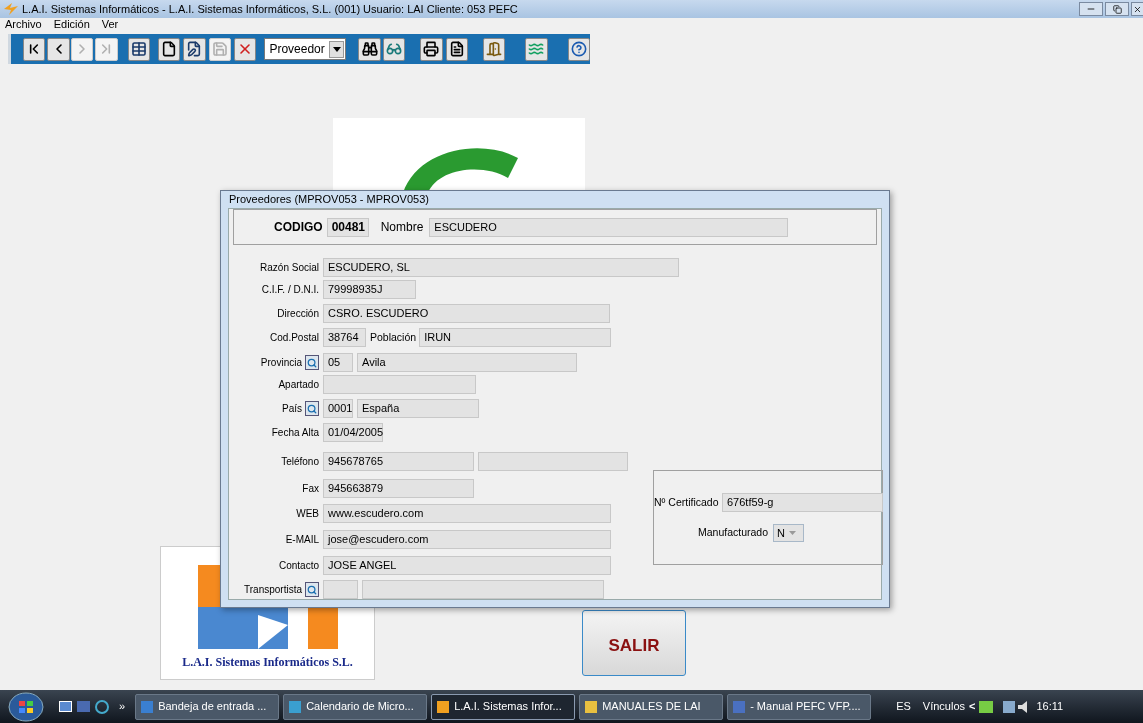 Image resolution: width=1143 pixels, height=723 pixels. I want to click on company-name: L.A.I. Sistemas Informáticos S.L., so click(267, 662).